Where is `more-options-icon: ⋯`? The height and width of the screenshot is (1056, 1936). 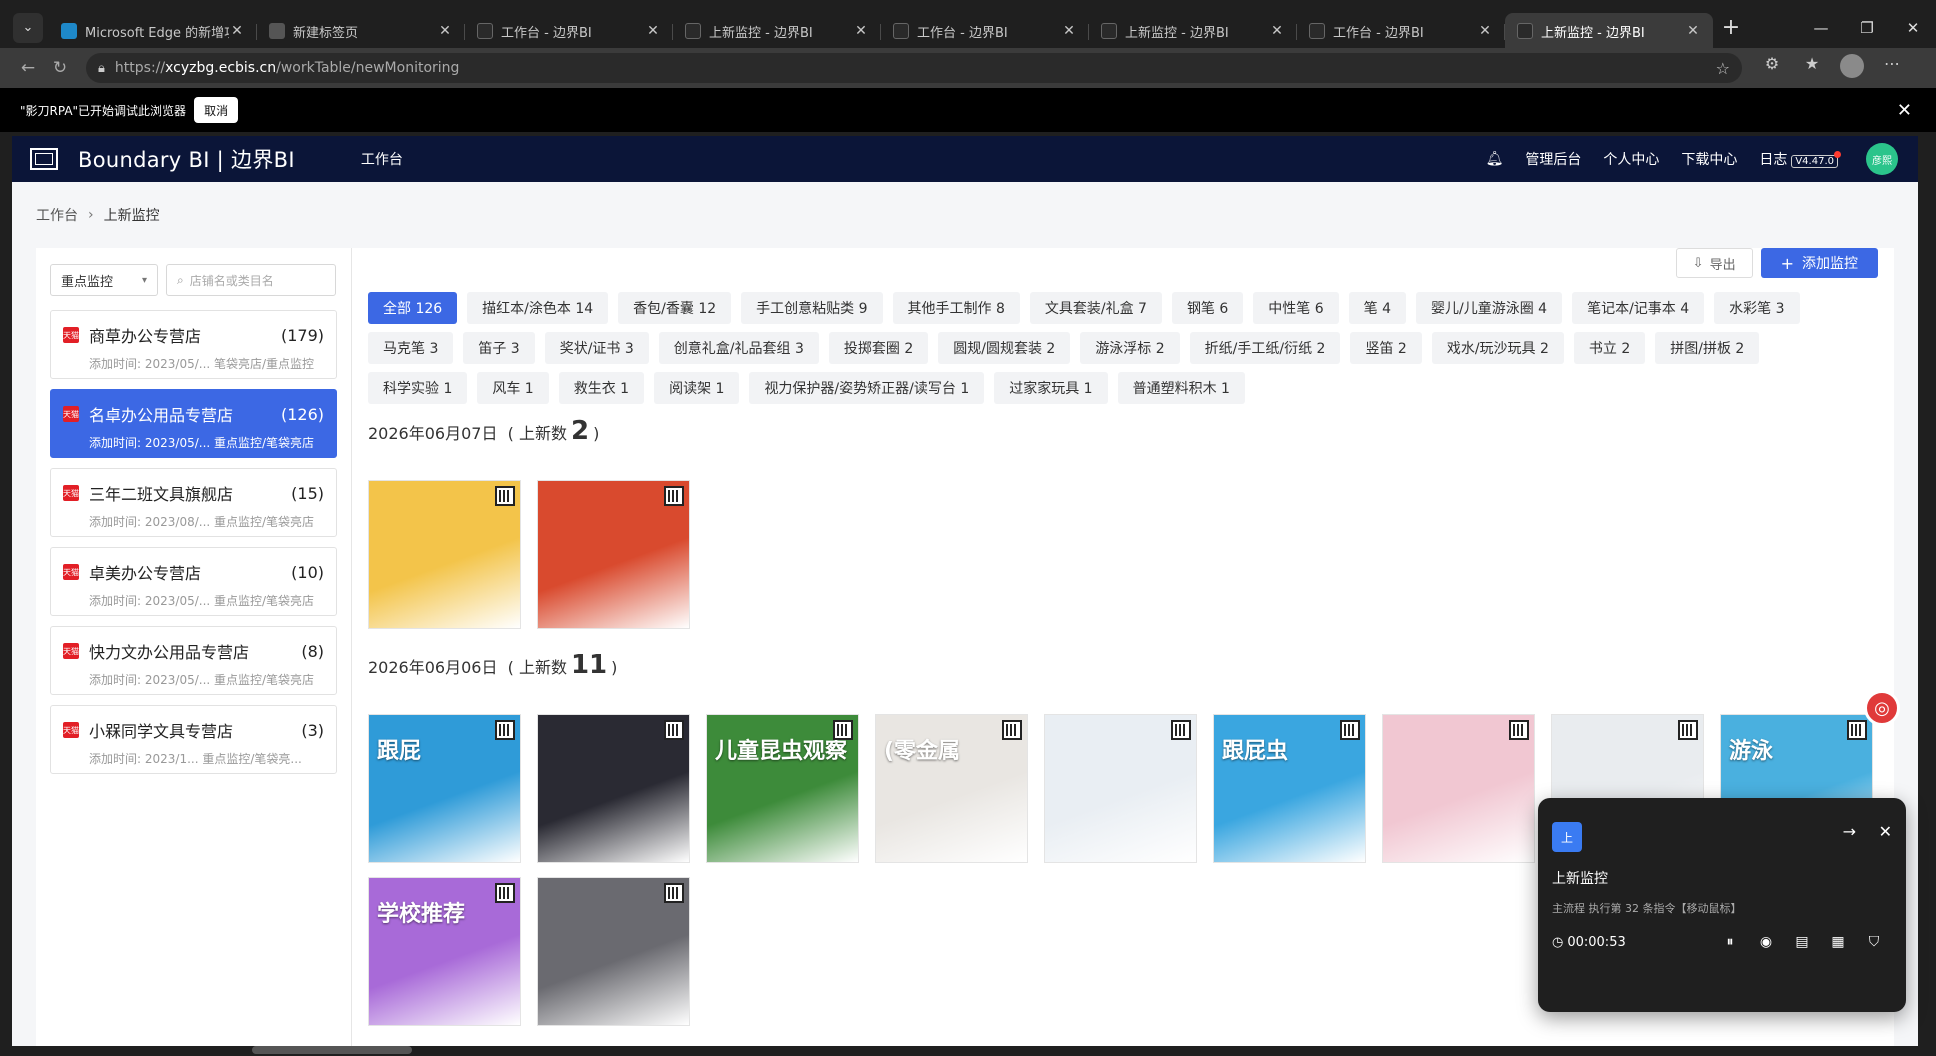 more-options-icon: ⋯ is located at coordinates (1892, 68).